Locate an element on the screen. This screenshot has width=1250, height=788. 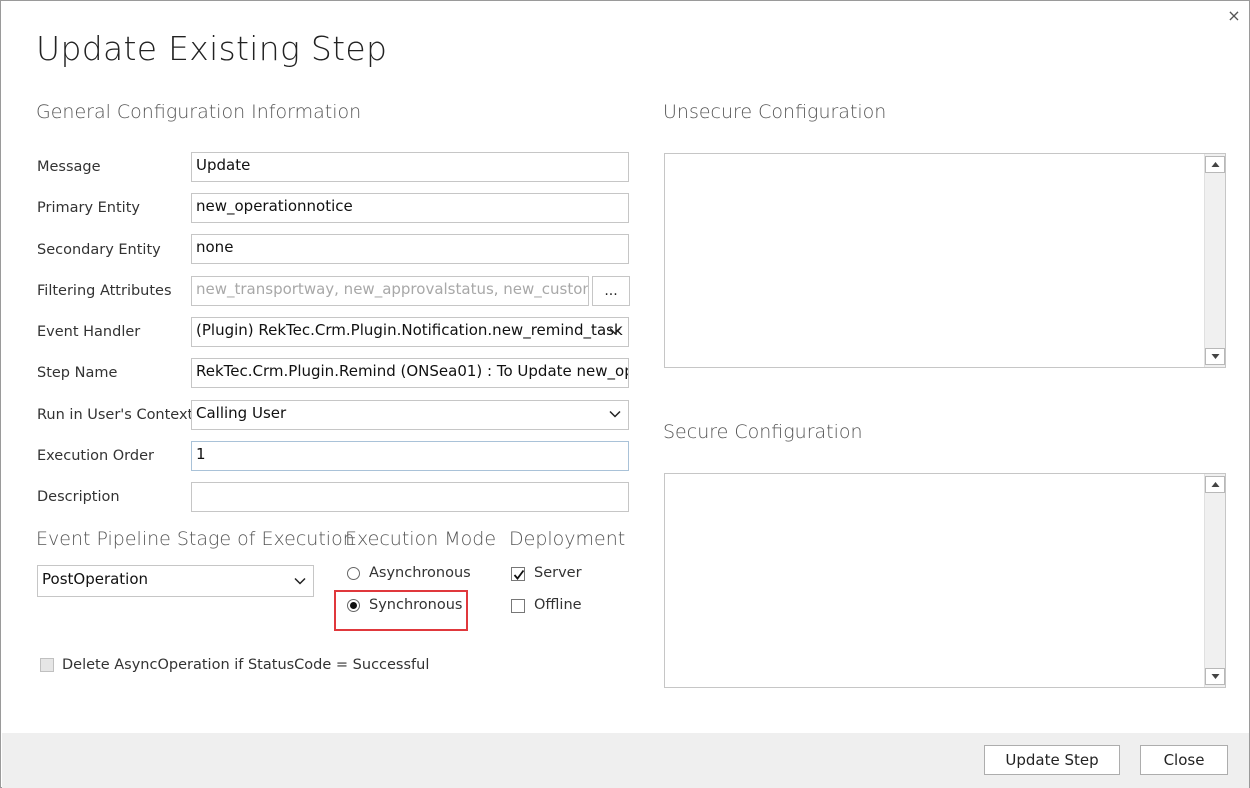
close-button: Close is located at coordinates (1184, 760).